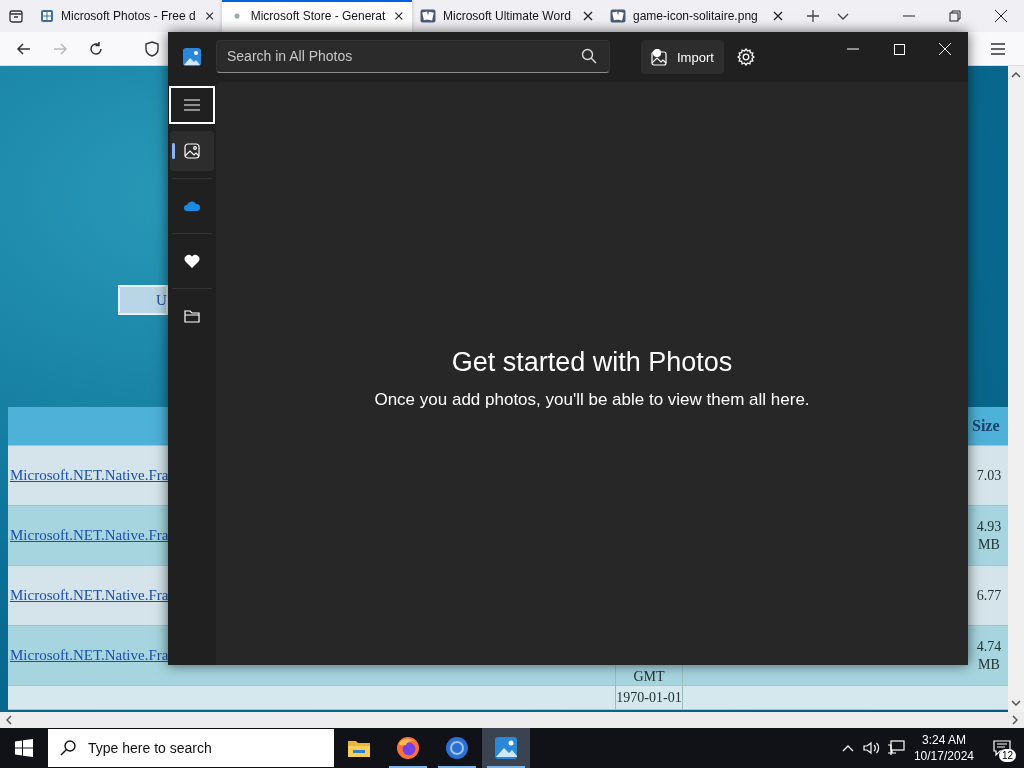  I want to click on page-icon, so click(236, 16).